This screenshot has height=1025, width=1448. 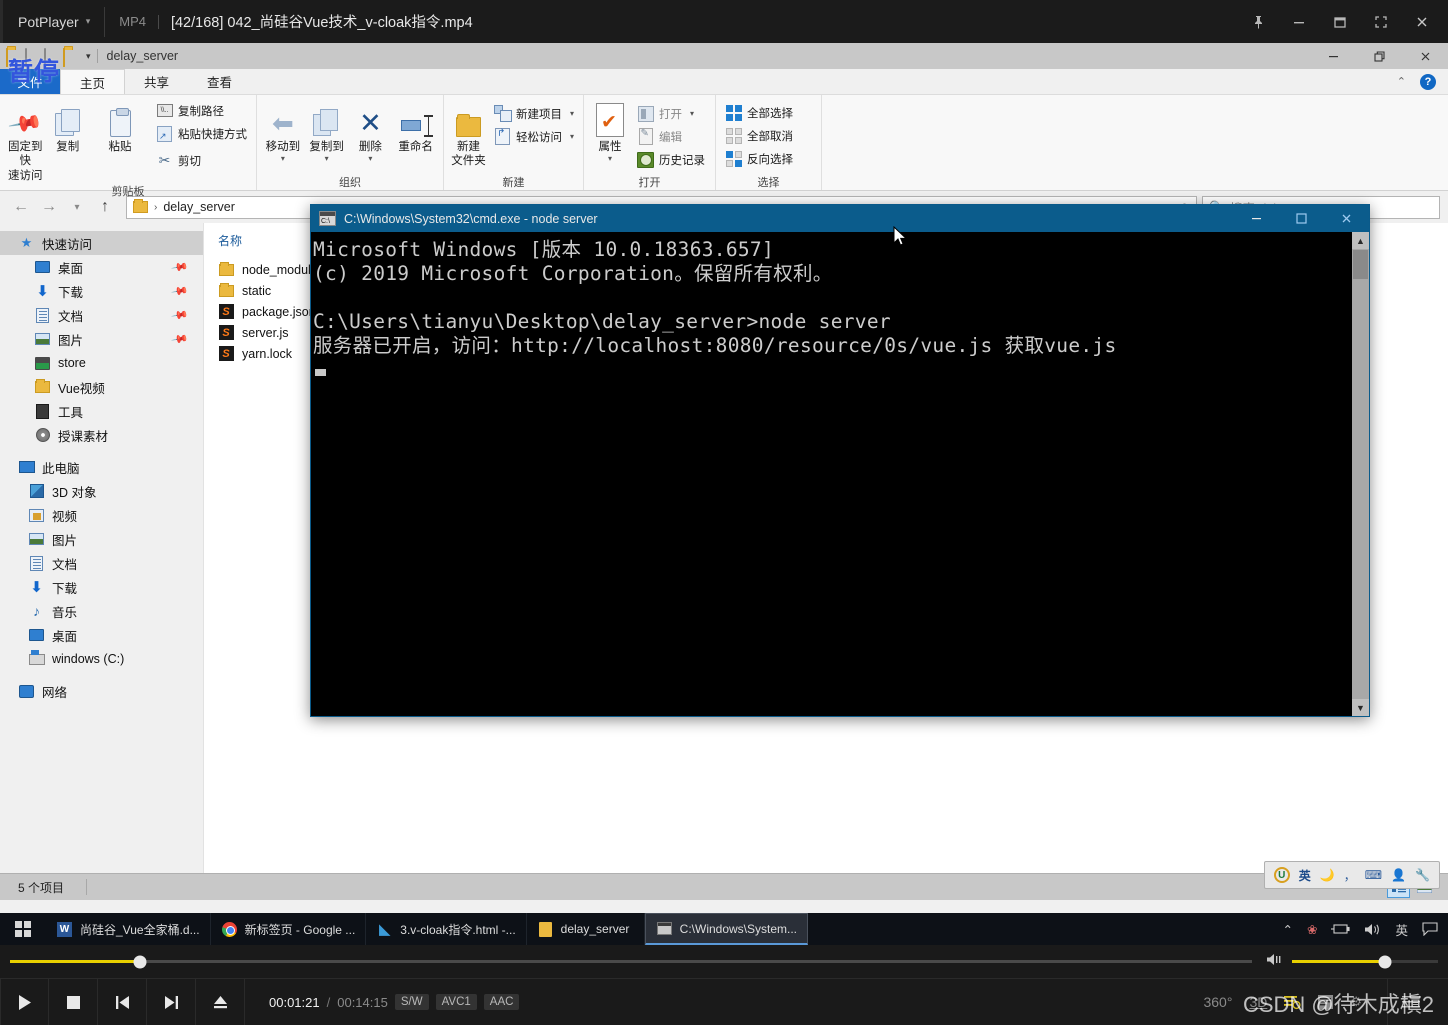 What do you see at coordinates (415, 126) in the screenshot?
I see `rename-button: 重命名` at bounding box center [415, 126].